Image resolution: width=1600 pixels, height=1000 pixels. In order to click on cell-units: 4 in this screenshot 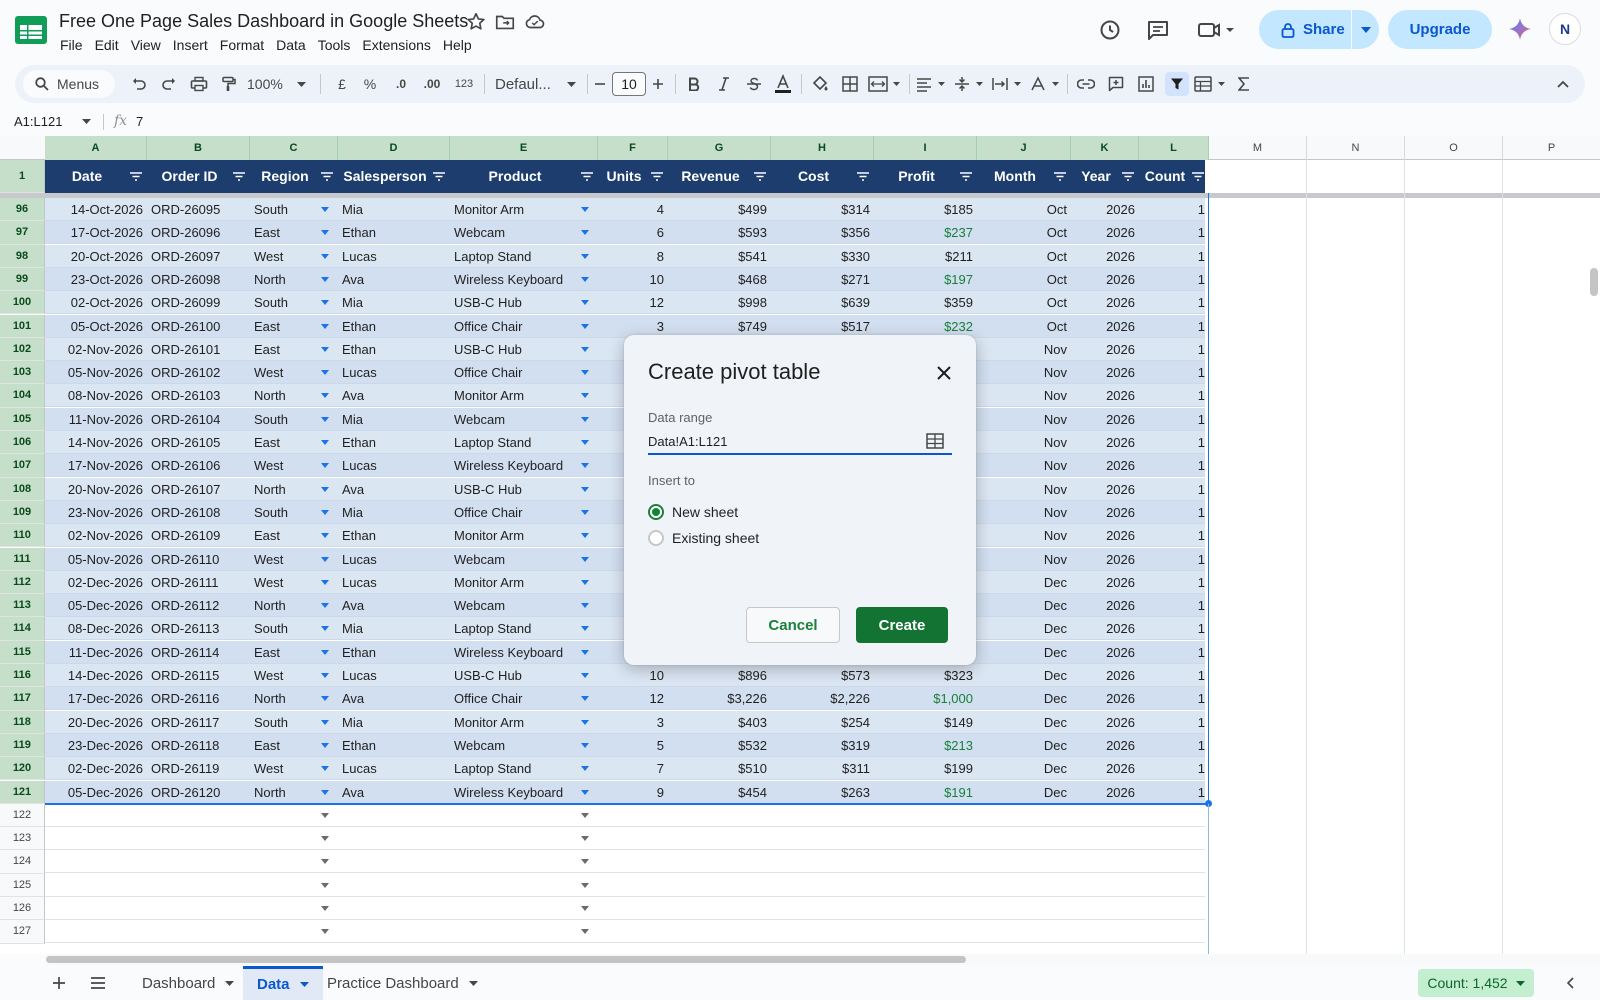, I will do `click(633, 209)`.